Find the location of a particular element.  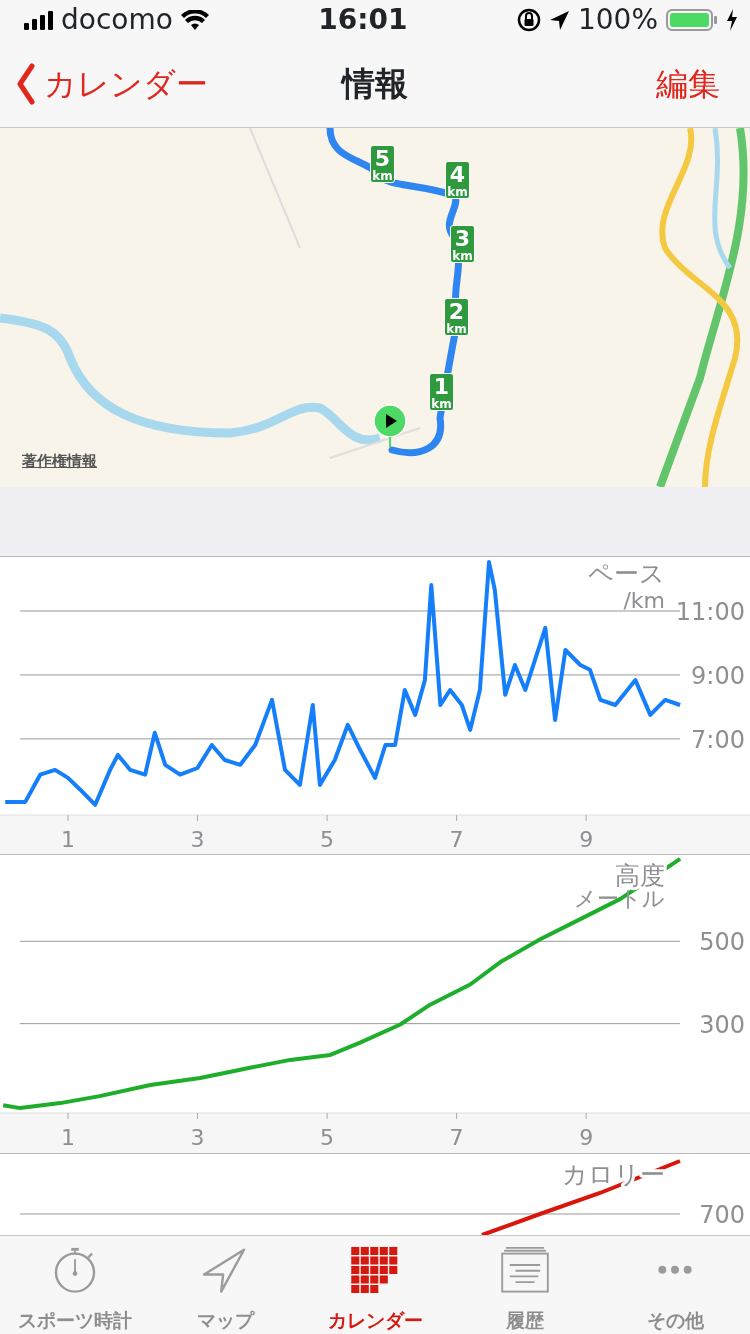

wifi-icon is located at coordinates (194, 20).